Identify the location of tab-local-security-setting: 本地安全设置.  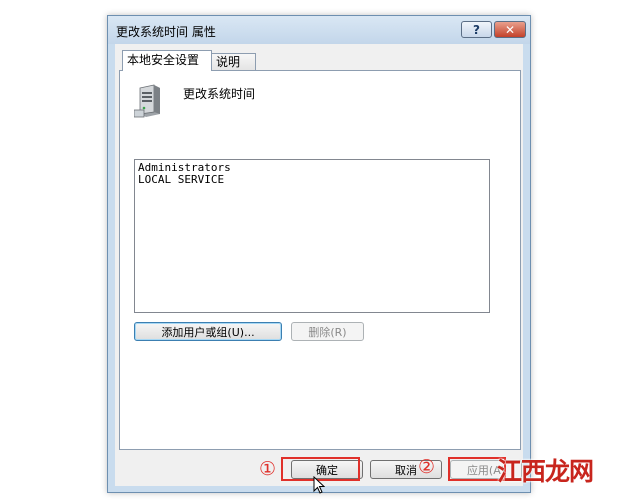
(167, 60).